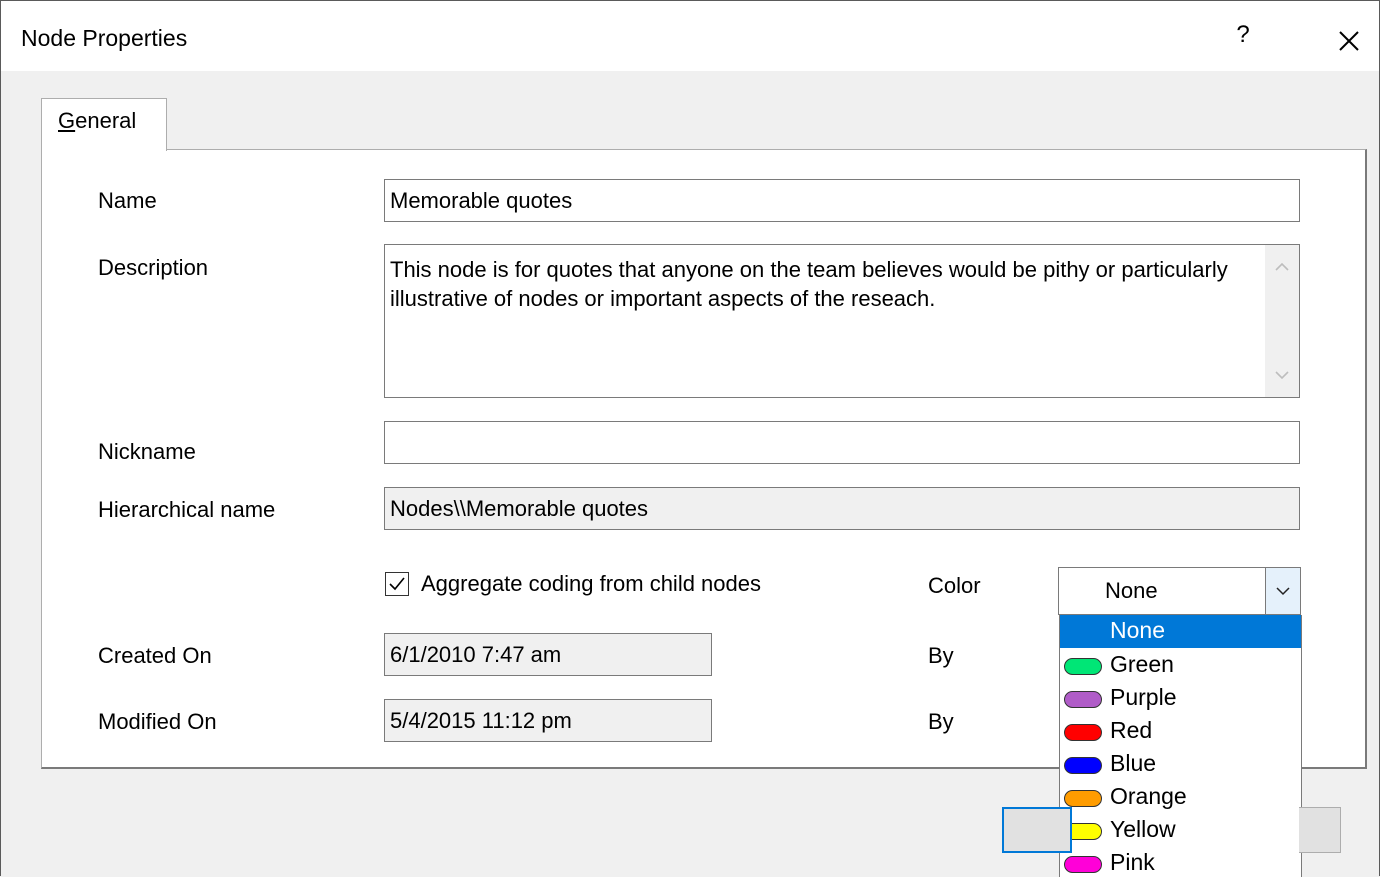 This screenshot has height=877, width=1380. Describe the element at coordinates (1143, 697) in the screenshot. I see `color-option-label: Purple` at that location.